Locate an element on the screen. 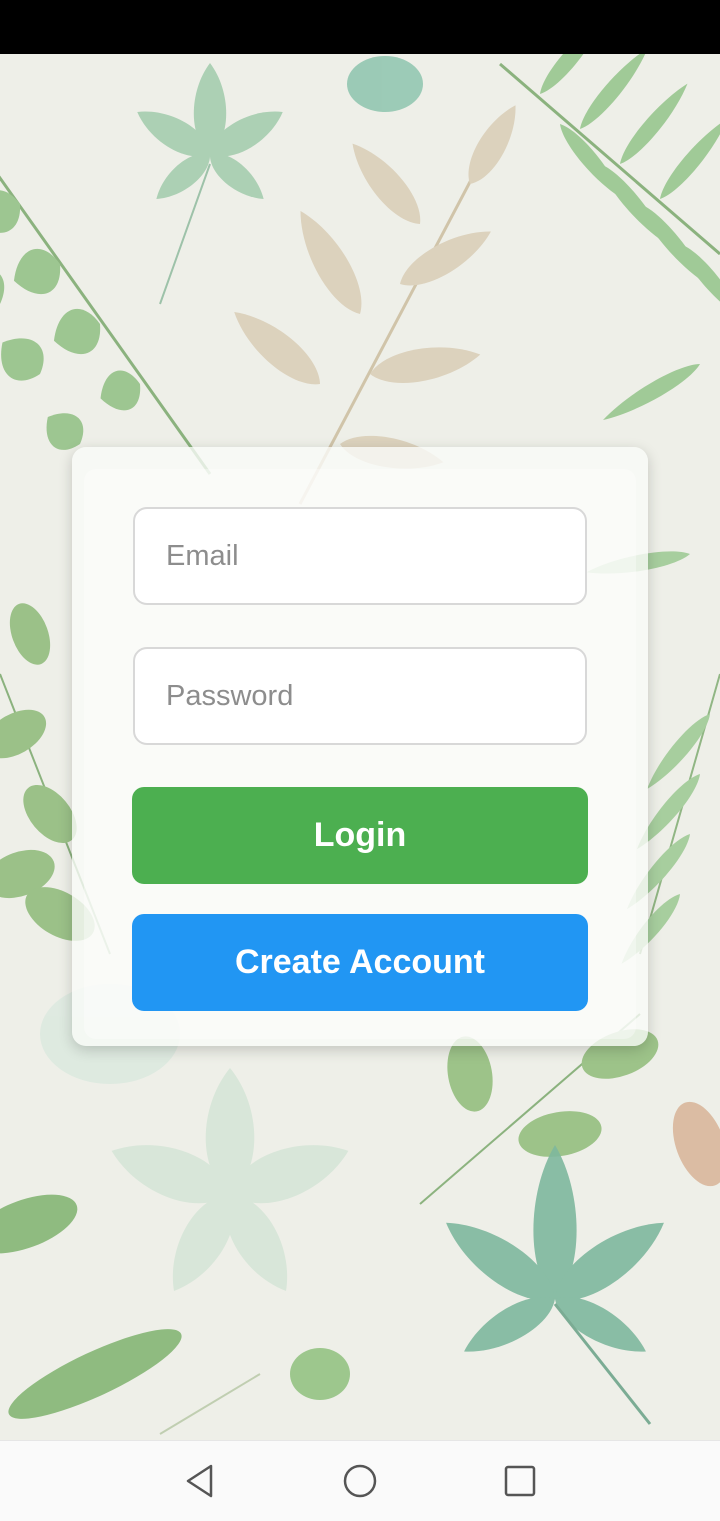 The height and width of the screenshot is (1521, 720). login-button: Login is located at coordinates (360, 835).